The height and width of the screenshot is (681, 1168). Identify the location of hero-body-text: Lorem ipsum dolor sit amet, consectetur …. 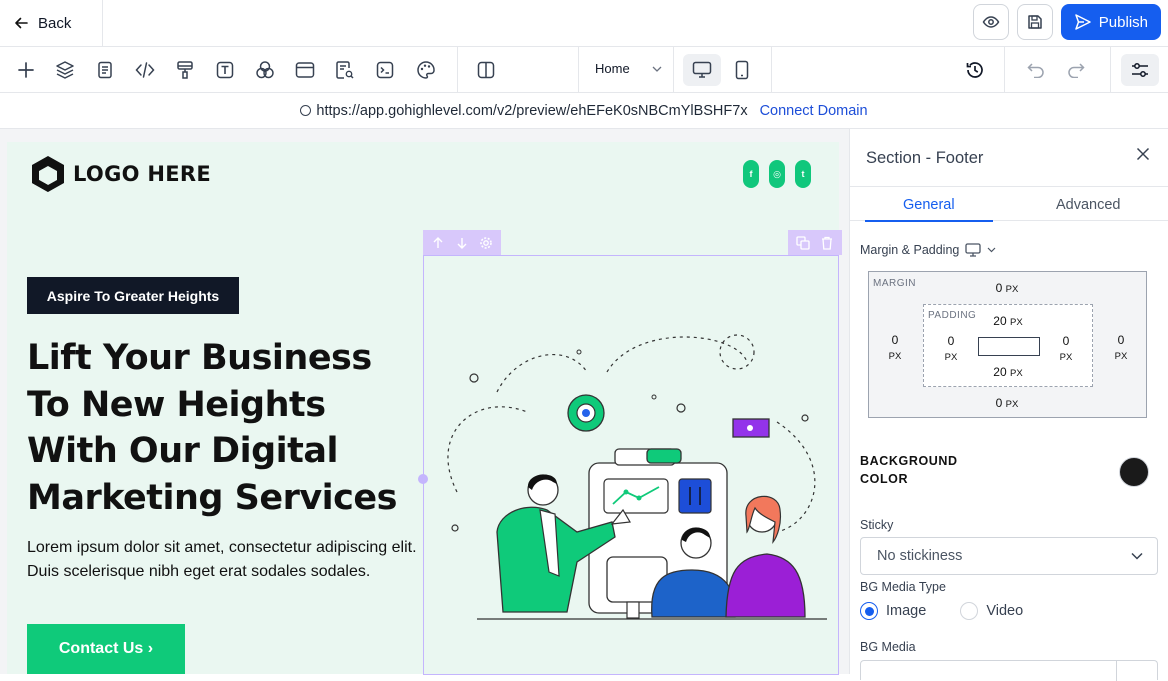
(222, 560).